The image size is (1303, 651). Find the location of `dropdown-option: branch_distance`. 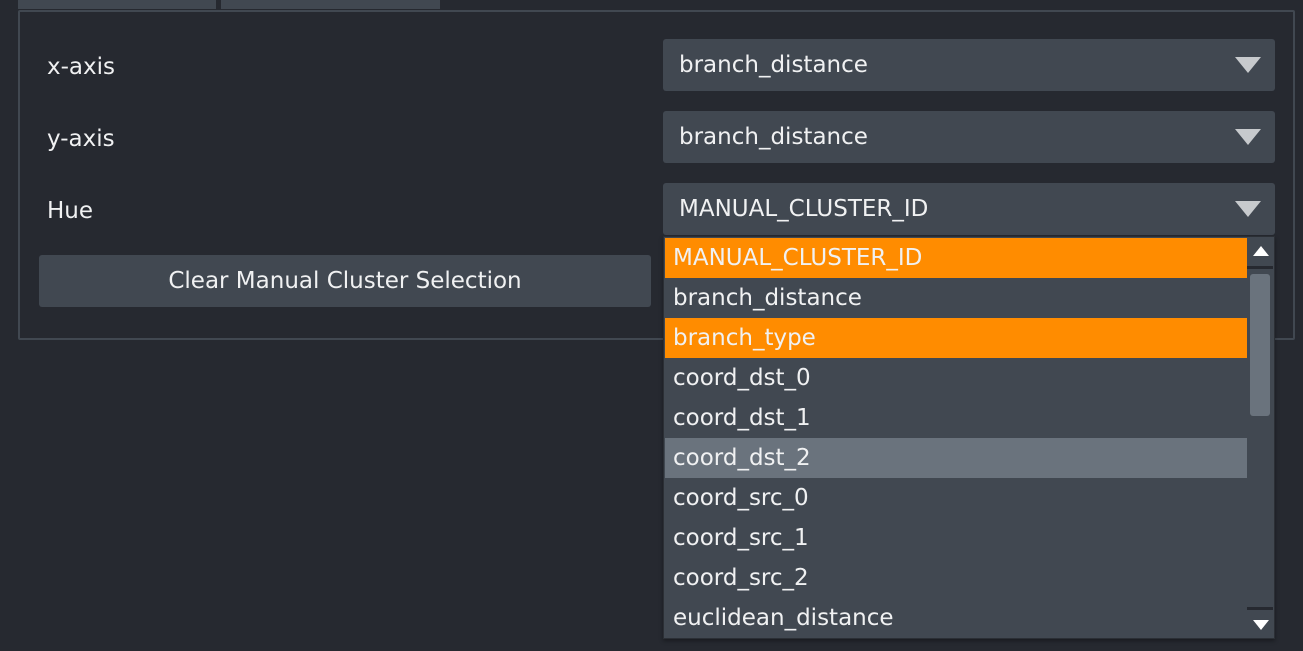

dropdown-option: branch_distance is located at coordinates (956, 298).